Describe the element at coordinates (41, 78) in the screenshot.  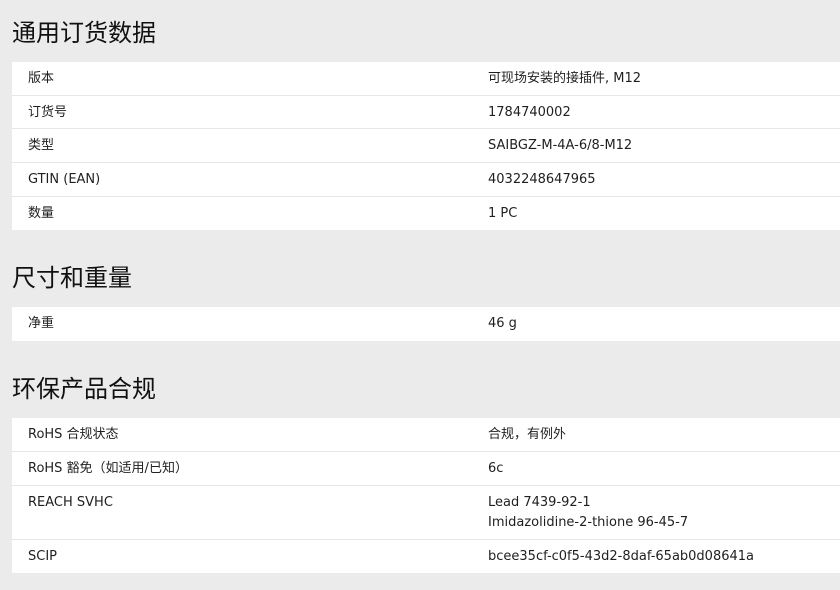
I see `row-label: 版本` at that location.